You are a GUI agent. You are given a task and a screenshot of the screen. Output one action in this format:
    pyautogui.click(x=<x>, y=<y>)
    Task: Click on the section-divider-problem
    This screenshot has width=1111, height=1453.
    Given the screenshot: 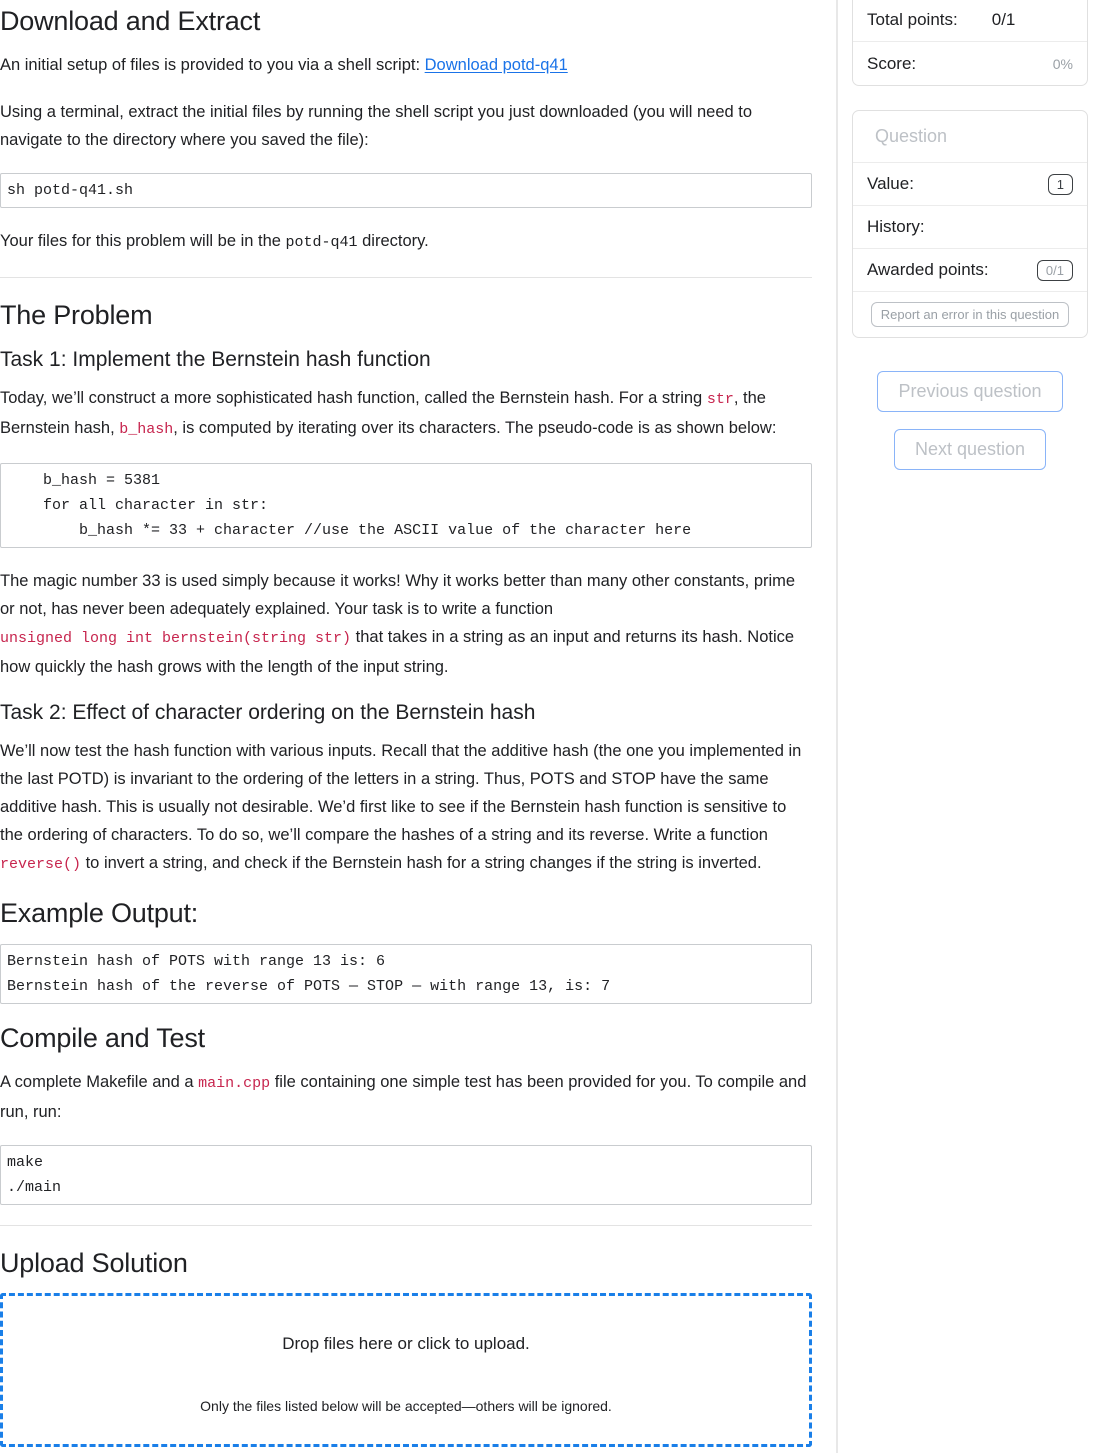 What is the action you would take?
    pyautogui.click(x=406, y=278)
    